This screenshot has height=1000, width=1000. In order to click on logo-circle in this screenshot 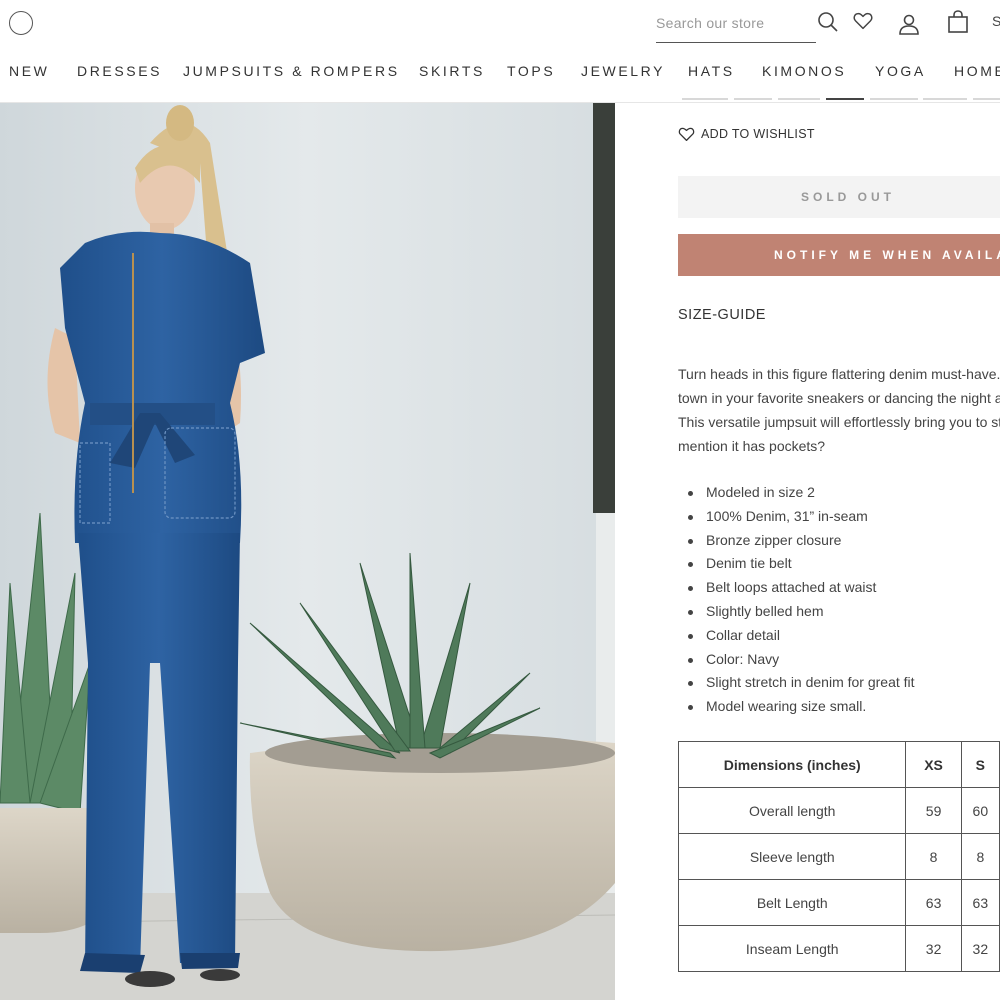, I will do `click(21, 23)`.